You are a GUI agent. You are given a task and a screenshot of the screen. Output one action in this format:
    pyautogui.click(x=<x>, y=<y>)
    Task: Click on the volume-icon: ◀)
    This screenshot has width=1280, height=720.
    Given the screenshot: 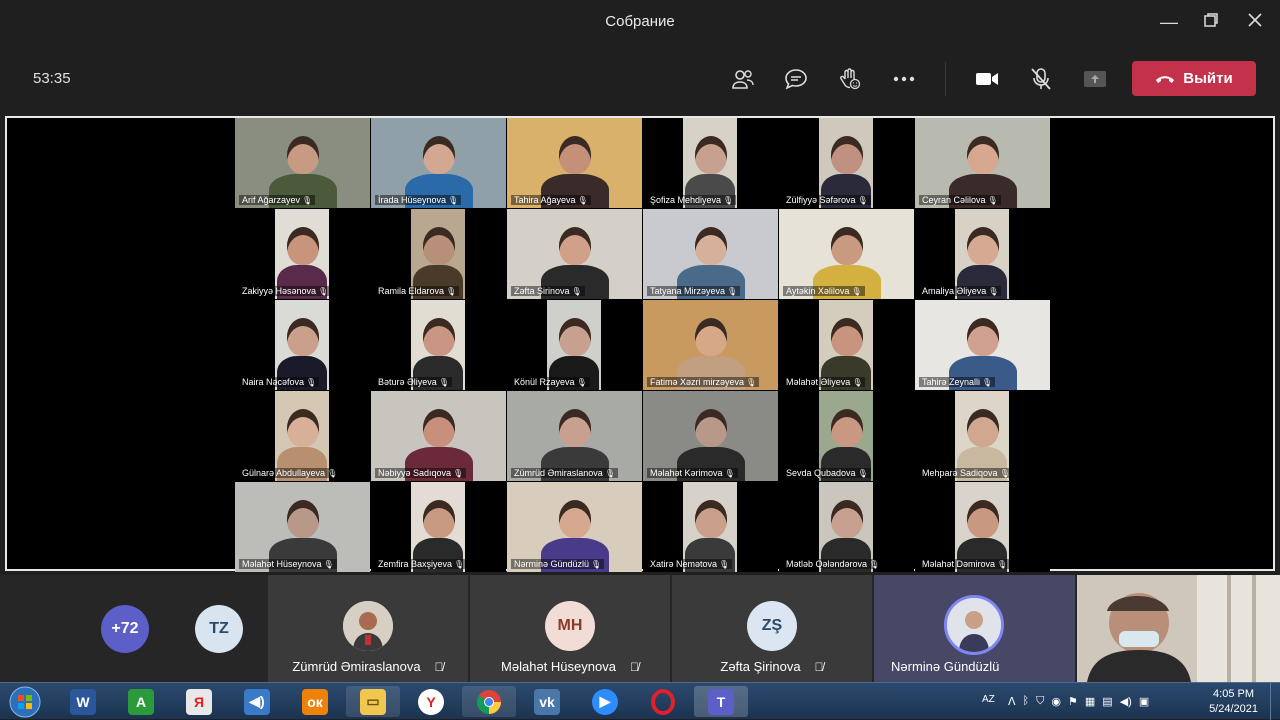 What is the action you would take?
    pyautogui.click(x=1126, y=701)
    